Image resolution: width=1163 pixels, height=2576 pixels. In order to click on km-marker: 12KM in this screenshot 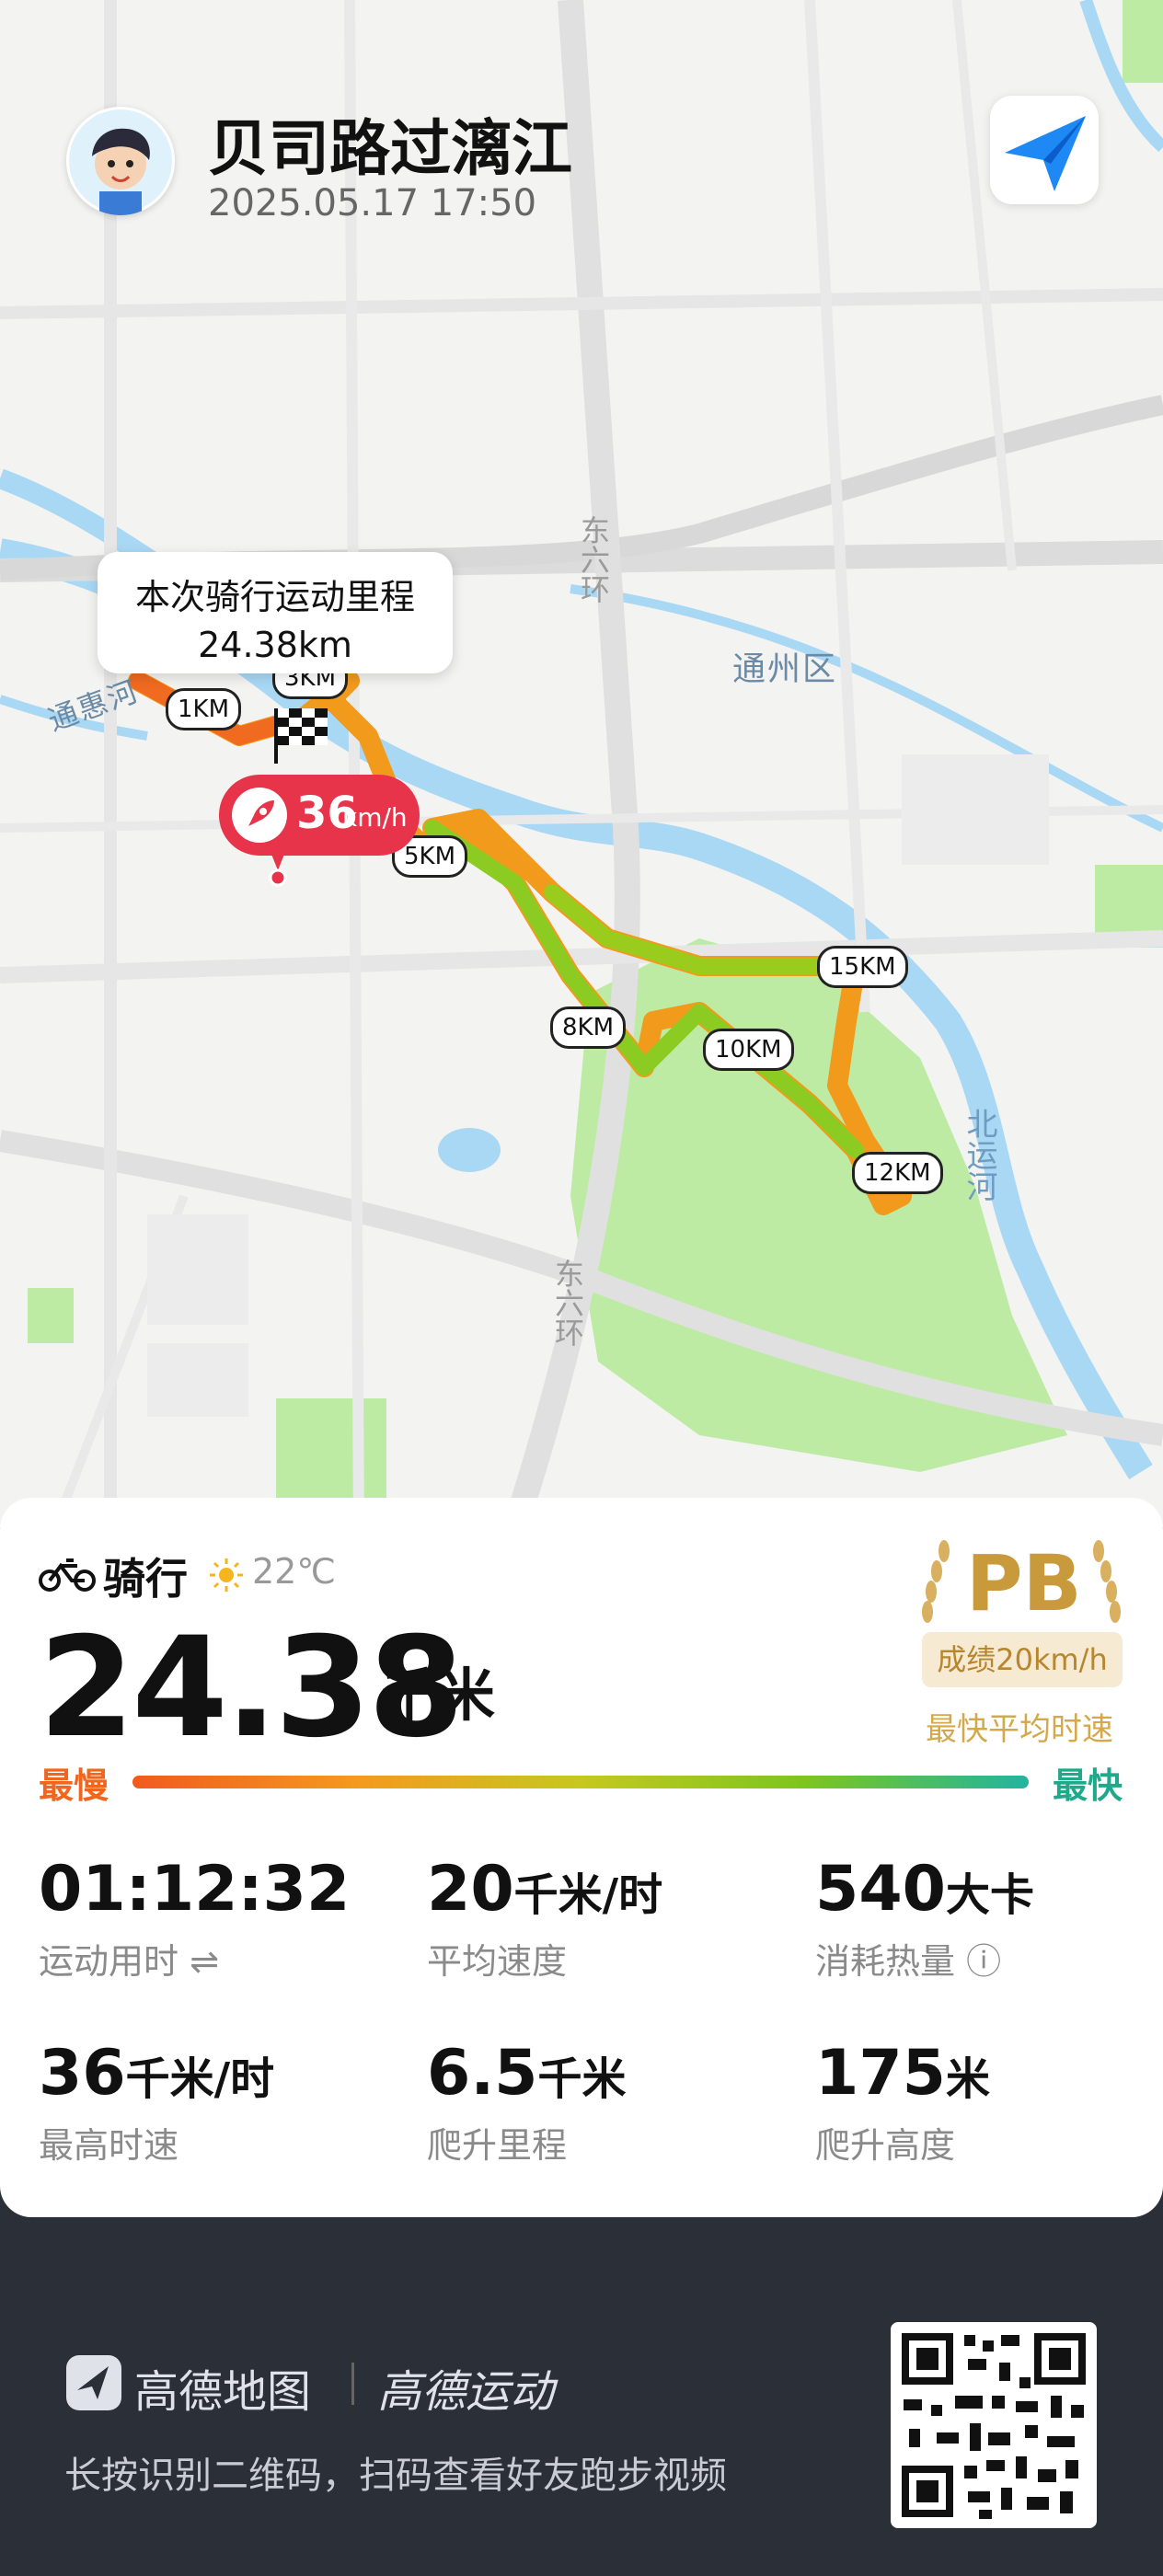, I will do `click(898, 1173)`.